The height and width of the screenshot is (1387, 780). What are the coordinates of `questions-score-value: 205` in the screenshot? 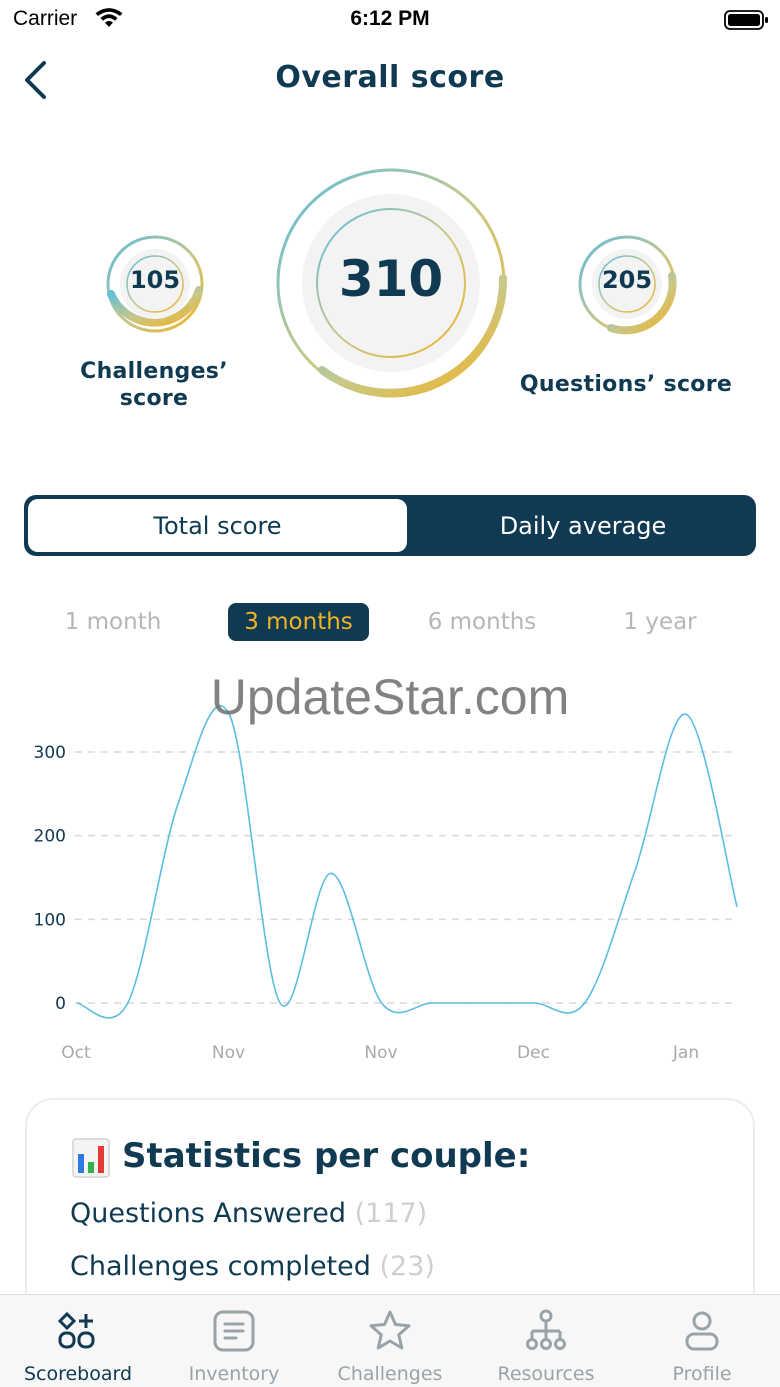 It's located at (627, 280).